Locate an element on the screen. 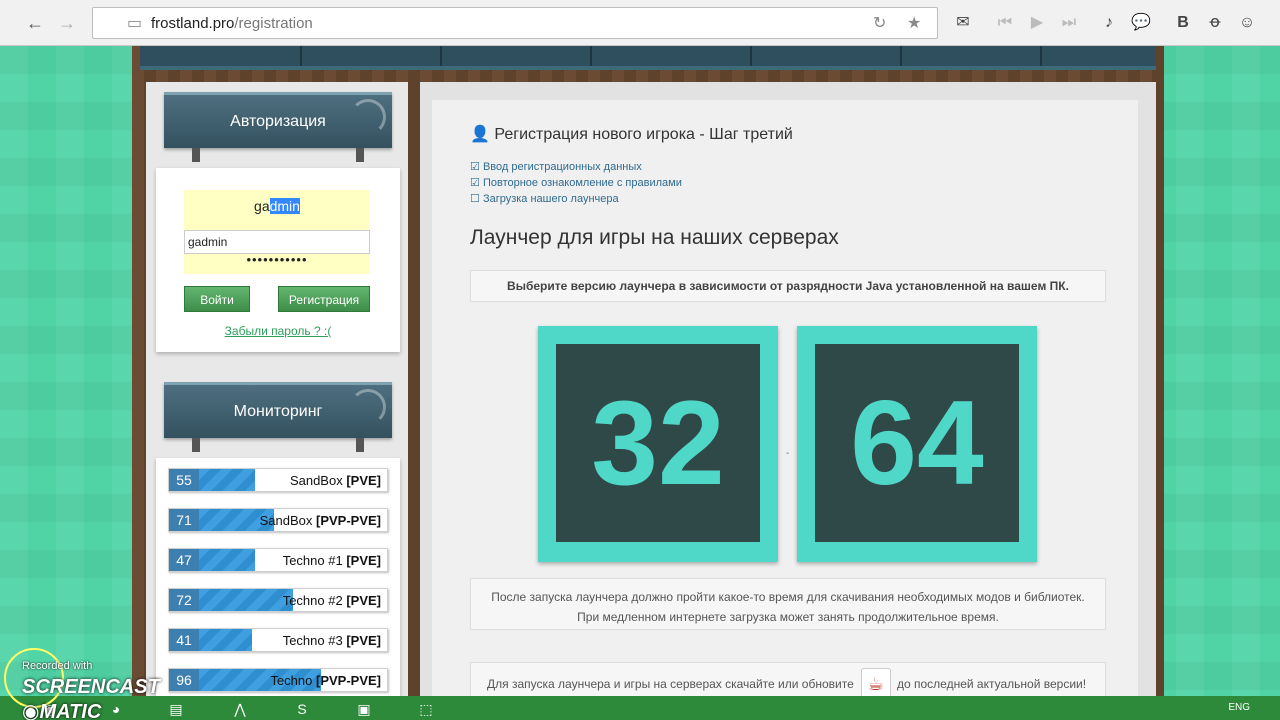 This screenshot has height=720, width=1280. server-row: 72 Techno #2 [PVE] is located at coordinates (278, 600).